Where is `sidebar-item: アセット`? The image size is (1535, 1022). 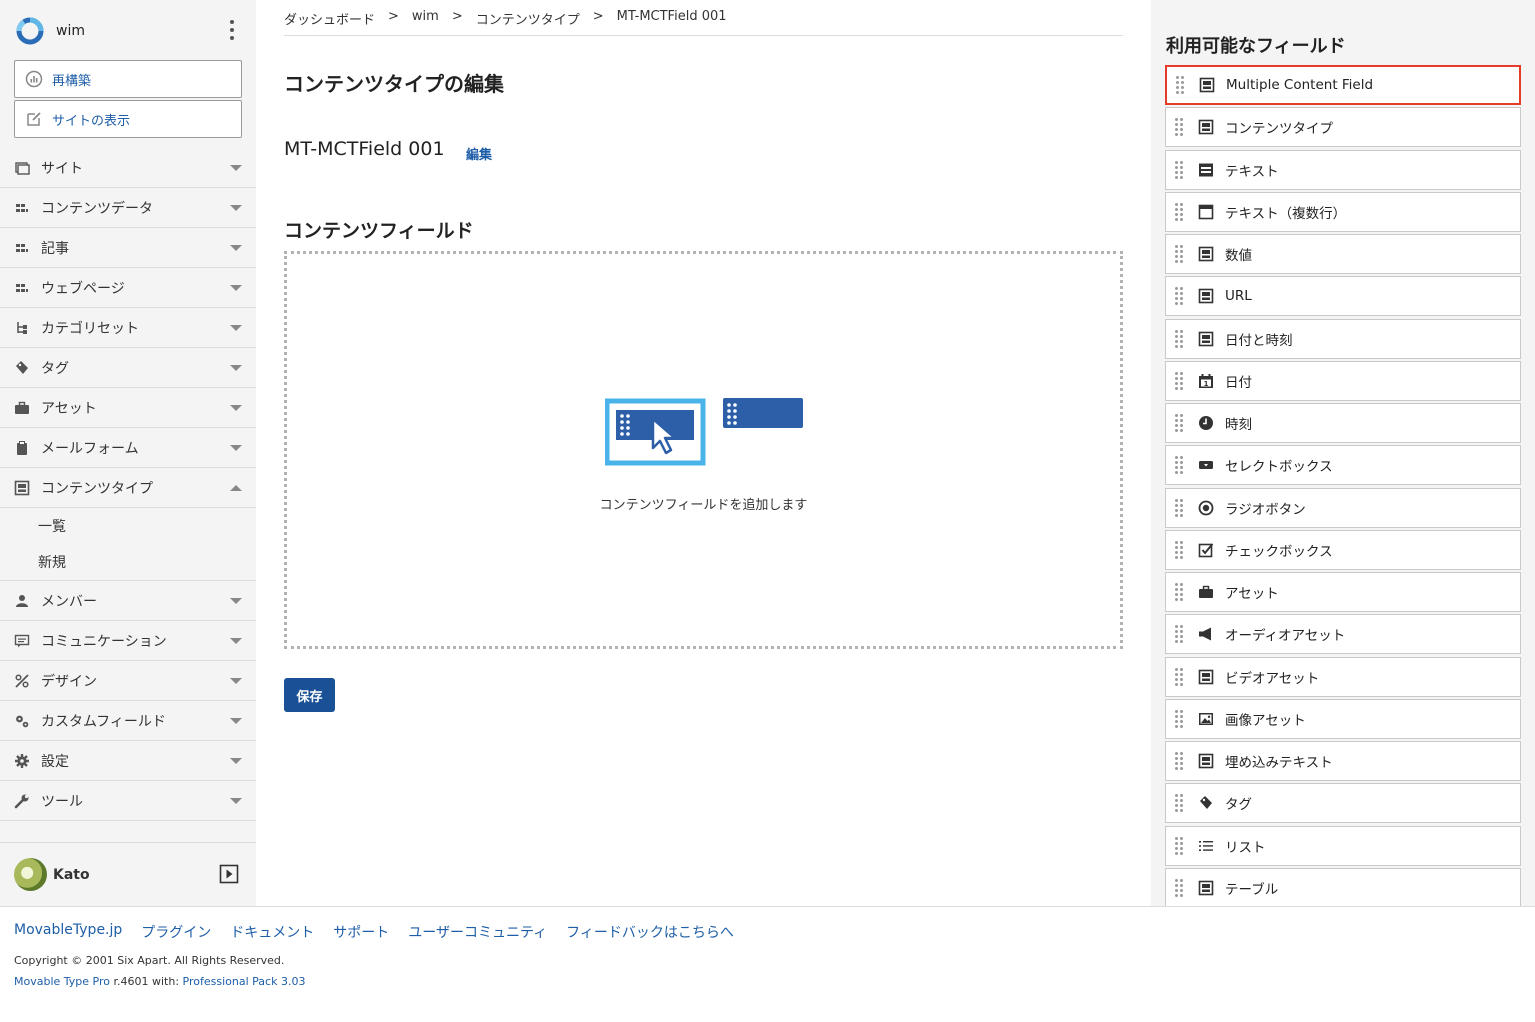
sidebar-item: アセット is located at coordinates (128, 408).